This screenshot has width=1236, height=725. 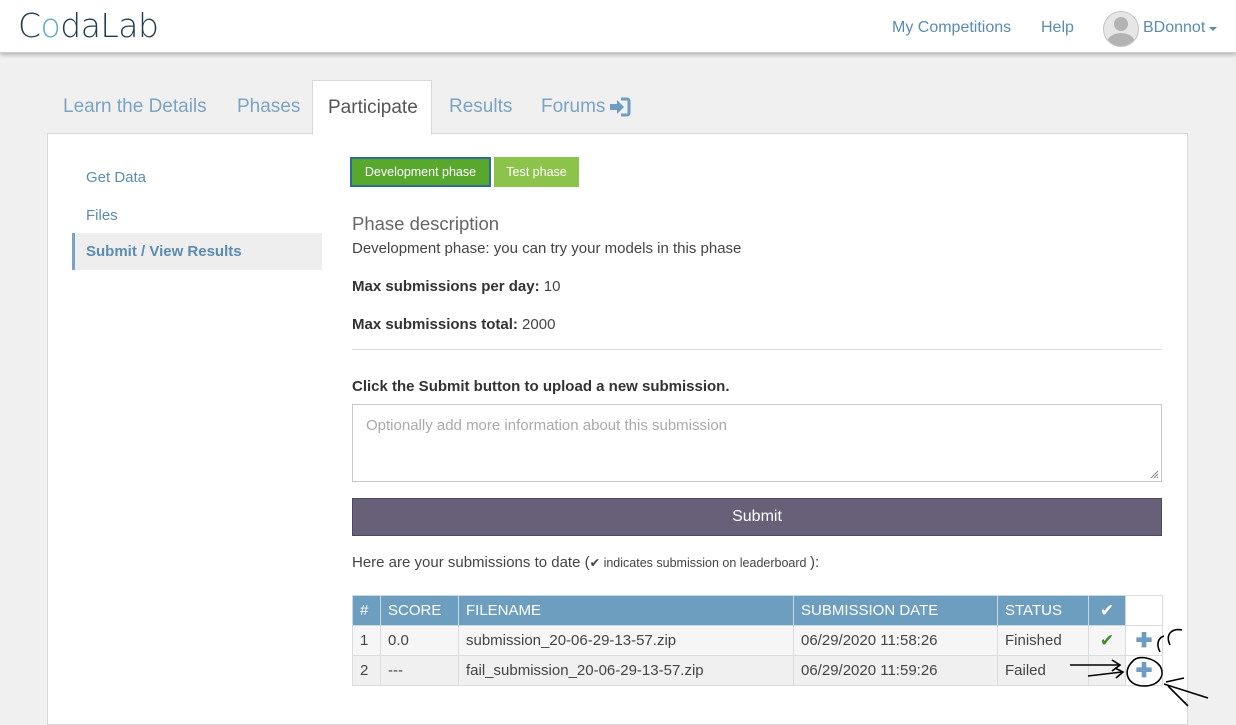 What do you see at coordinates (626, 640) in the screenshot?
I see `cell-filename: submission_20-06-29-13-57.zip` at bounding box center [626, 640].